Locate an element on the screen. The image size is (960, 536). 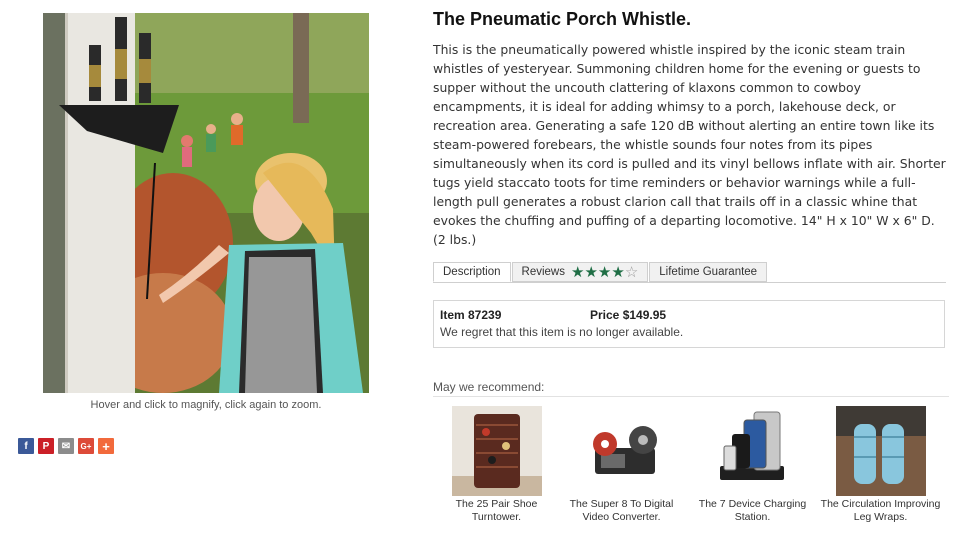
tabs-divider is located at coordinates (689, 282).